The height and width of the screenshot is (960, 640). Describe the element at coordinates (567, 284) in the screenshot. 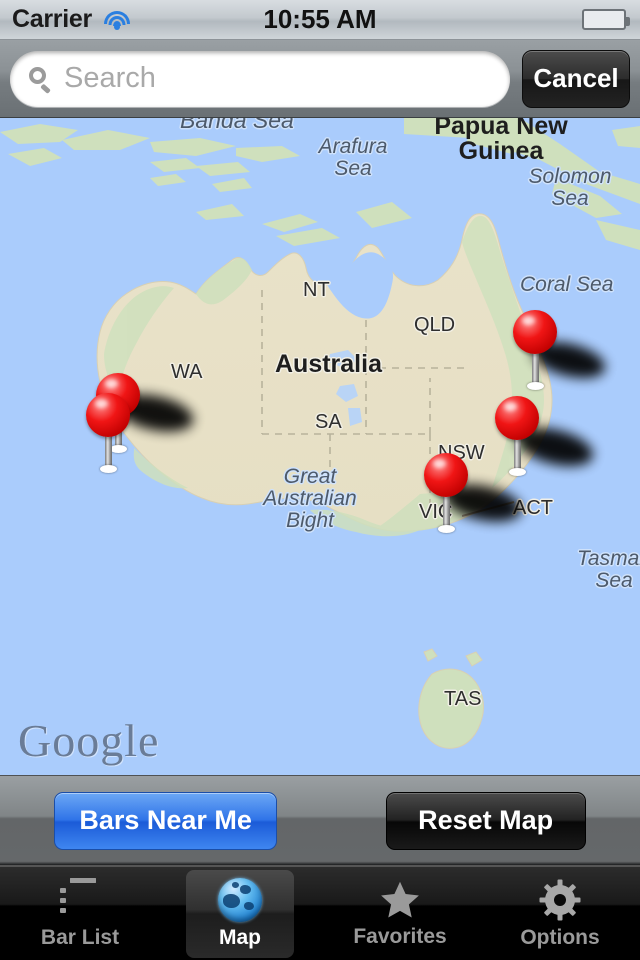

I see `map-label-coral-sea: Coral Sea` at that location.